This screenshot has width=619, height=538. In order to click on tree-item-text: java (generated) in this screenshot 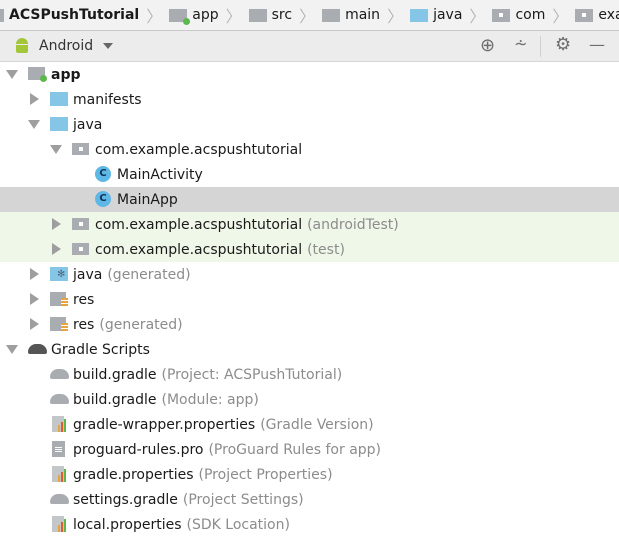, I will do `click(132, 275)`.